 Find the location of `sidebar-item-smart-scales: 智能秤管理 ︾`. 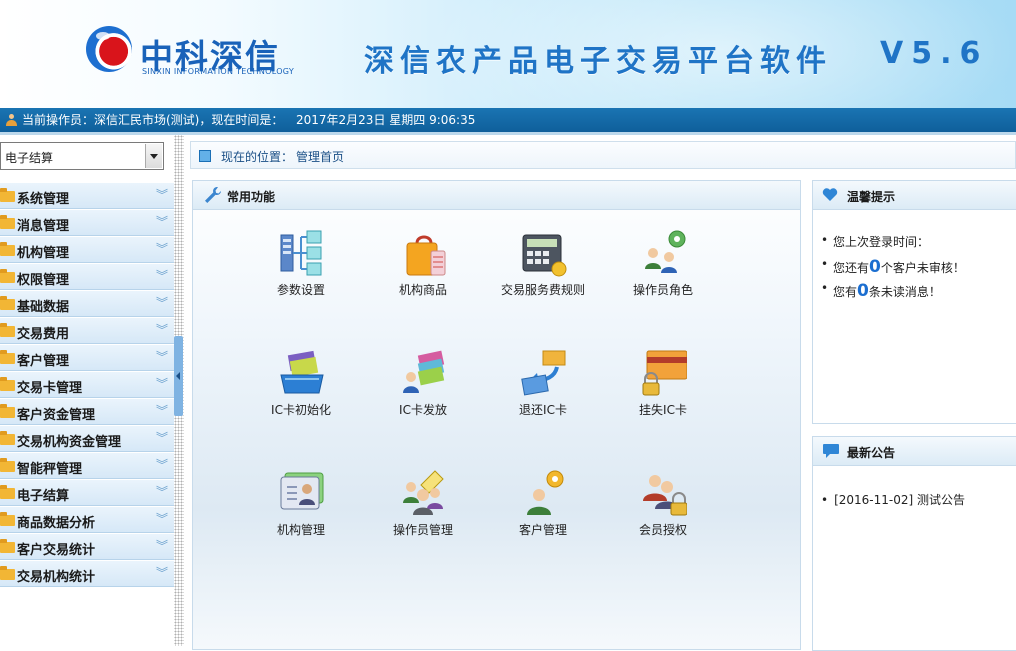

sidebar-item-smart-scales: 智能秤管理 ︾ is located at coordinates (87, 466).